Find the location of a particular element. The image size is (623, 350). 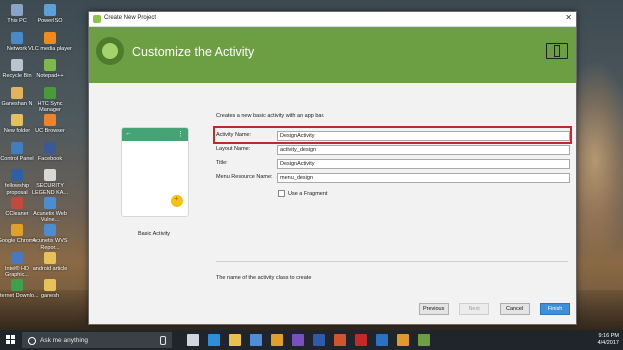

chrome-icon is located at coordinates (277, 340).